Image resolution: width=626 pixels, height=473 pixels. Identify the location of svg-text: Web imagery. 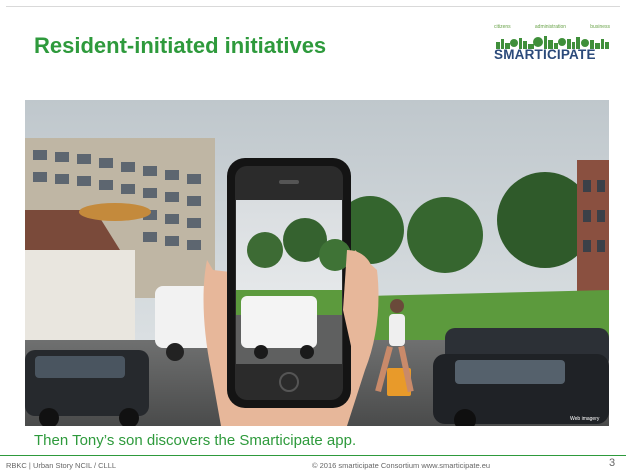
(585, 419).